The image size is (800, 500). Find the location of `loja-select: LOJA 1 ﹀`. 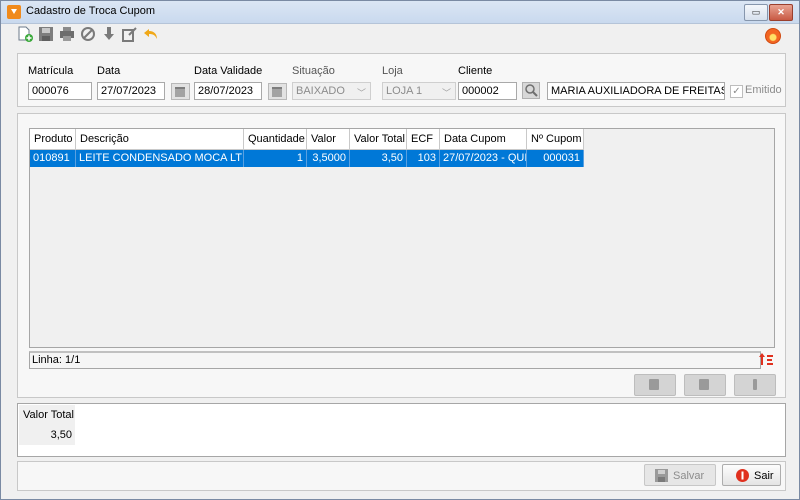

loja-select: LOJA 1 ﹀ is located at coordinates (419, 91).